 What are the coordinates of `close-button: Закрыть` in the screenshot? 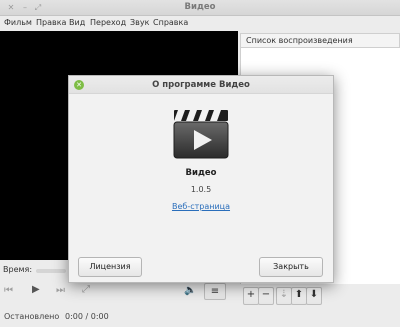 It's located at (291, 267).